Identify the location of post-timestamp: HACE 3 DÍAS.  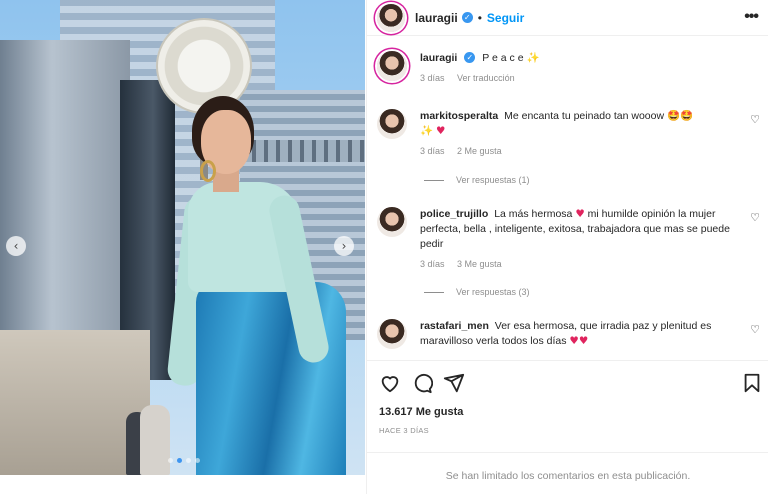
(404, 430).